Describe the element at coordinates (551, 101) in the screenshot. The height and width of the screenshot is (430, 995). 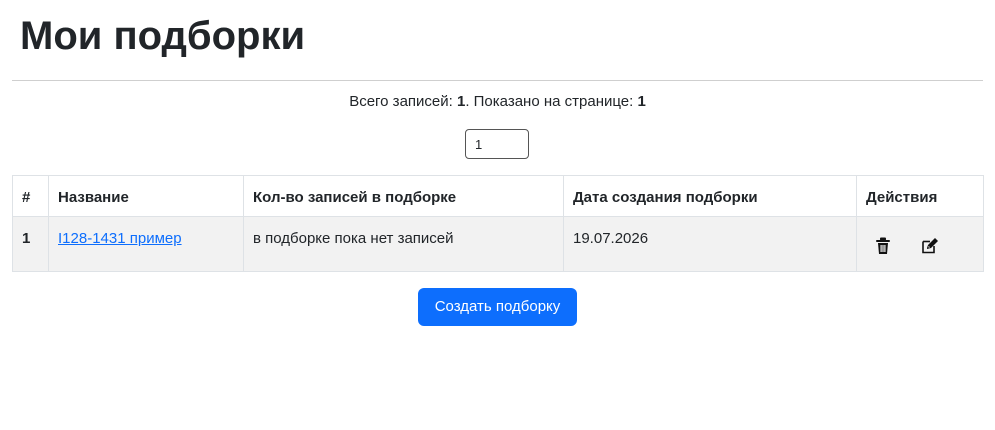
I see `shown-records-label: . Показано на странице:` at that location.